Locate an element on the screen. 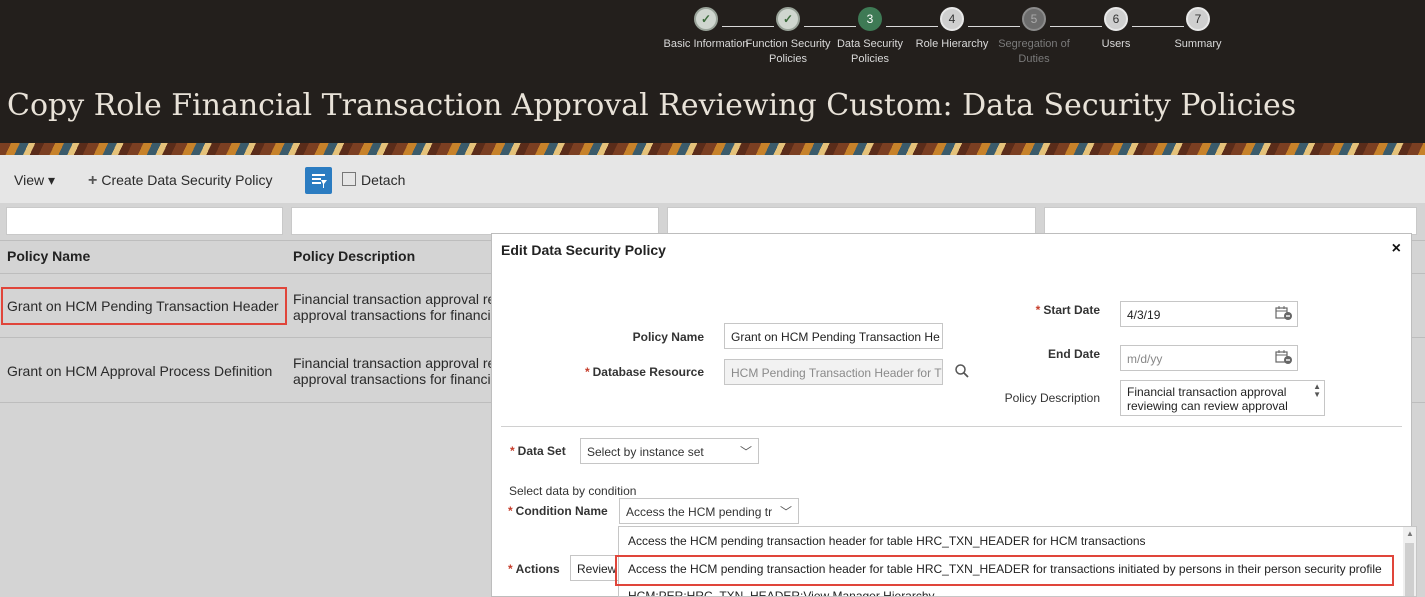 The width and height of the screenshot is (1425, 597). create-data-security-policy-button: + Create Data Security Policy is located at coordinates (180, 181).